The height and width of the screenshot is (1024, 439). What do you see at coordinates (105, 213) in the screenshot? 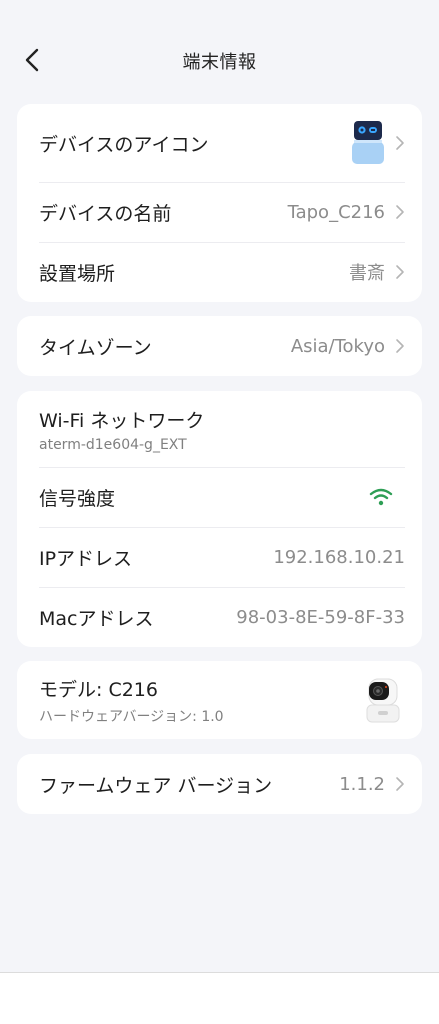
I see `device-name-label: デバイスの名前` at bounding box center [105, 213].